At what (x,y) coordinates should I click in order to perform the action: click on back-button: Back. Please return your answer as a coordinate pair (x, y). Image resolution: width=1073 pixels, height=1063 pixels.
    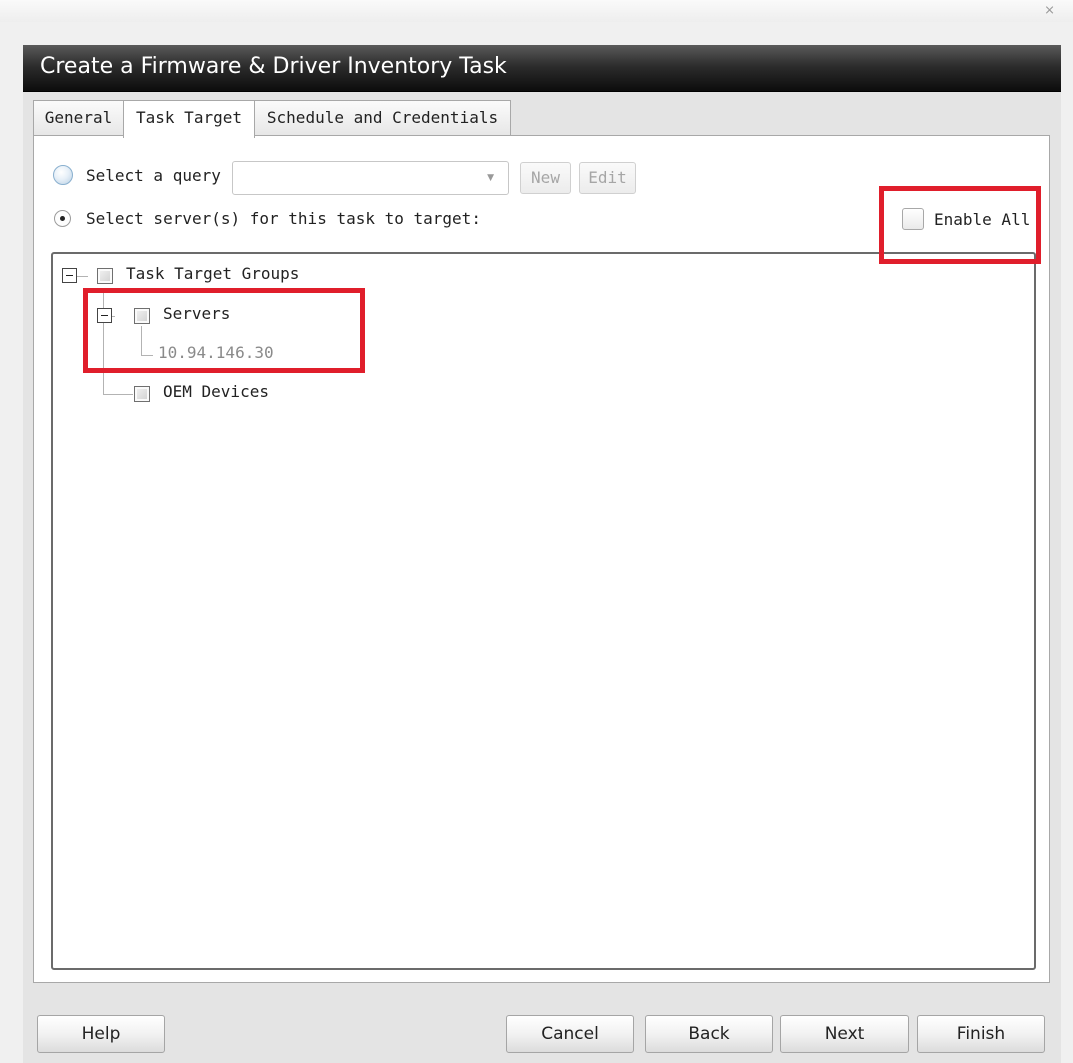
    Looking at the image, I should click on (709, 1034).